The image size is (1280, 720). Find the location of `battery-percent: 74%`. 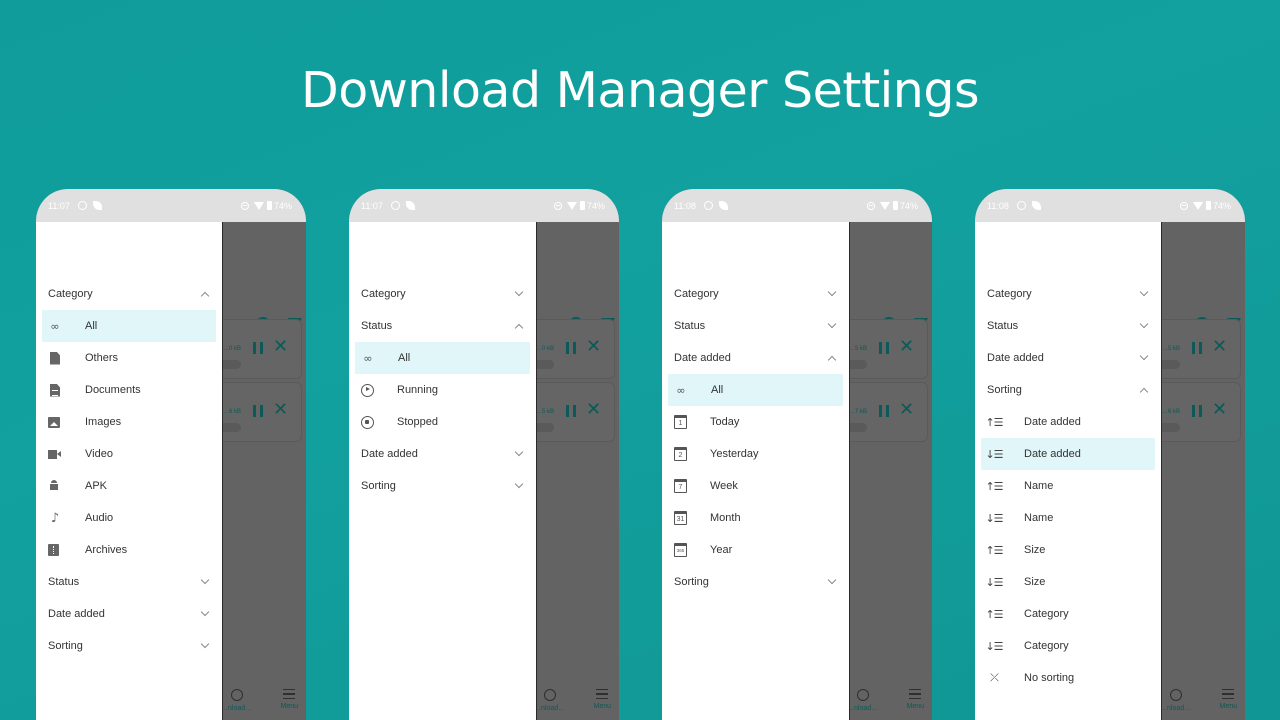

battery-percent: 74% is located at coordinates (282, 205).